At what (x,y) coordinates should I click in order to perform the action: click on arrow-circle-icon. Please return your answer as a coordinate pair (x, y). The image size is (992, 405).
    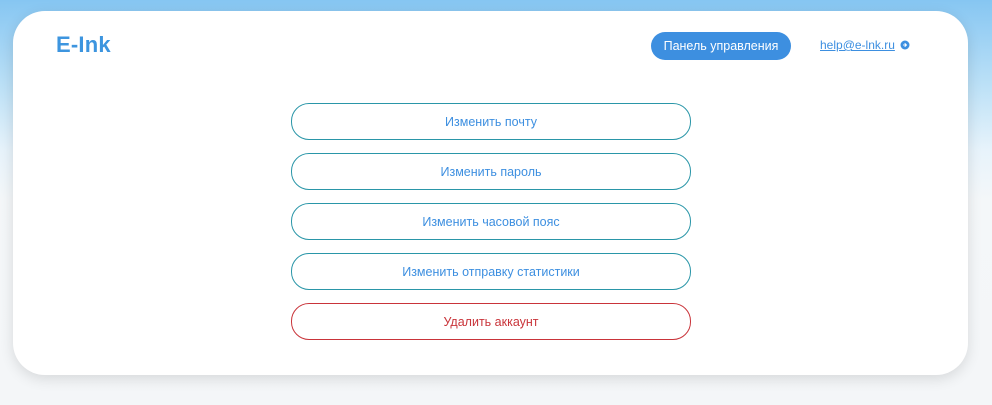
    Looking at the image, I should click on (905, 45).